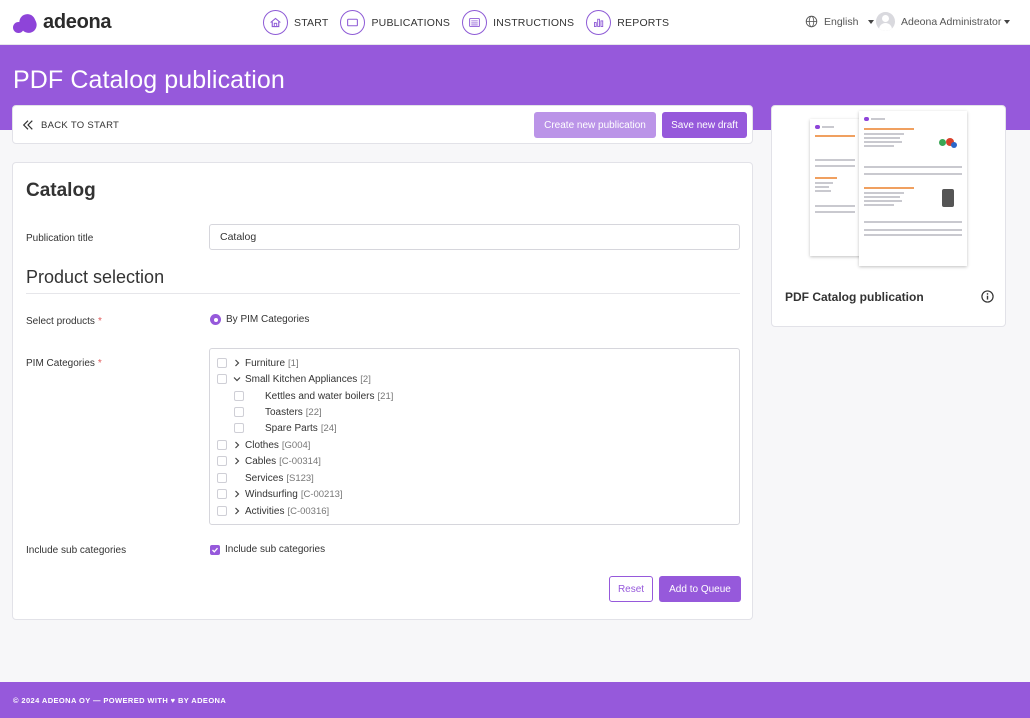 Image resolution: width=1030 pixels, height=718 pixels. I want to click on create-new-publication-button: Create new publication, so click(595, 125).